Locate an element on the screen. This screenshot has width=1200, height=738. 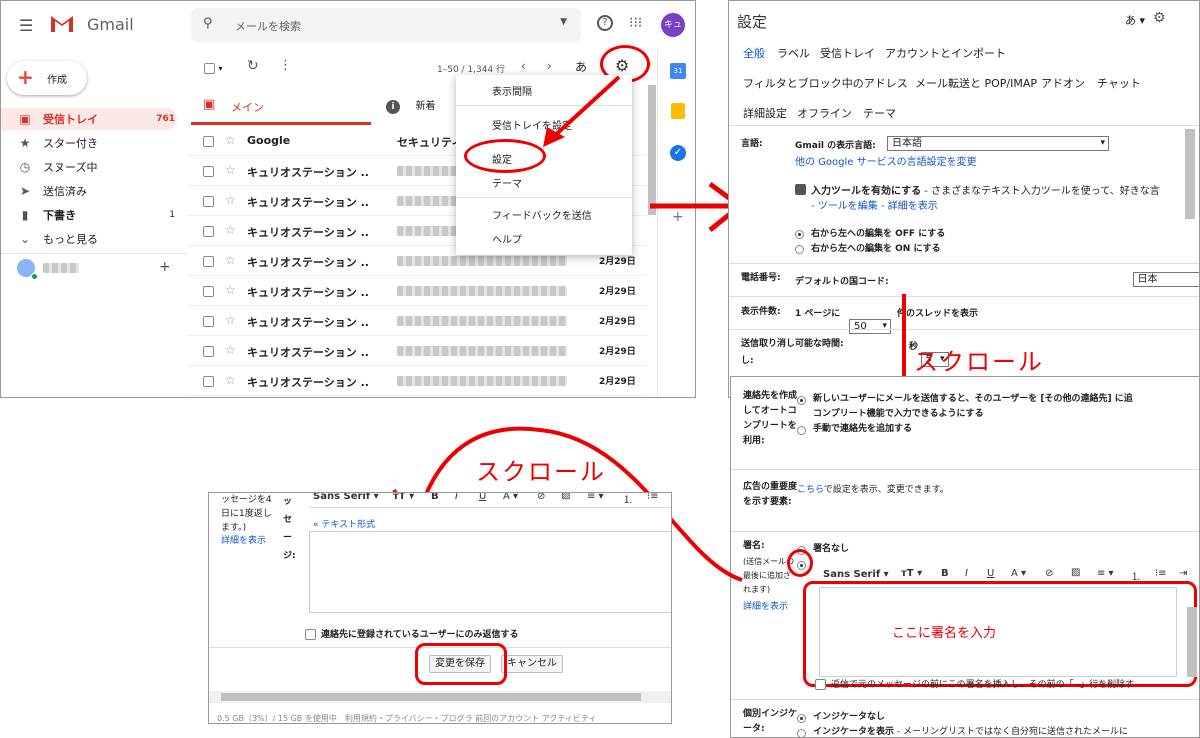
tab-labels: ラベル is located at coordinates (793, 53).